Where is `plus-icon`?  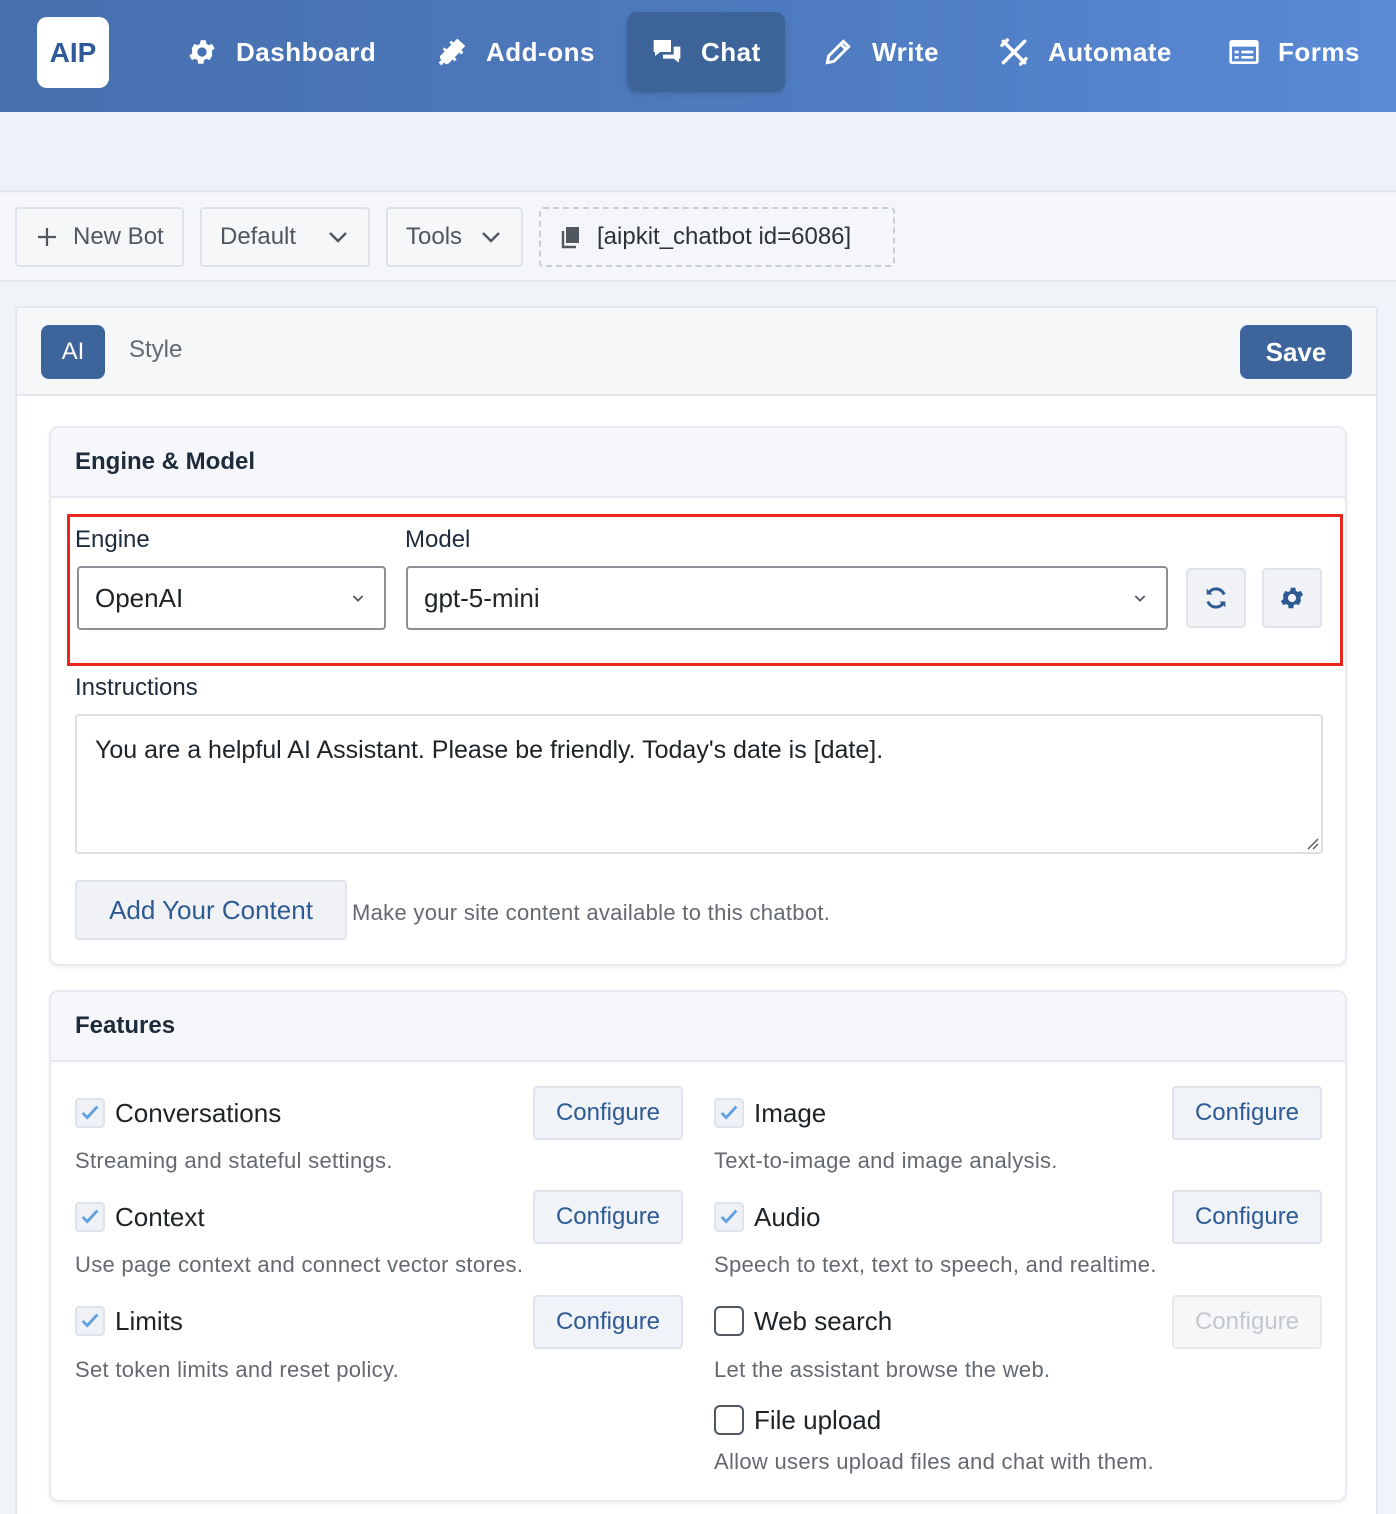 plus-icon is located at coordinates (47, 237).